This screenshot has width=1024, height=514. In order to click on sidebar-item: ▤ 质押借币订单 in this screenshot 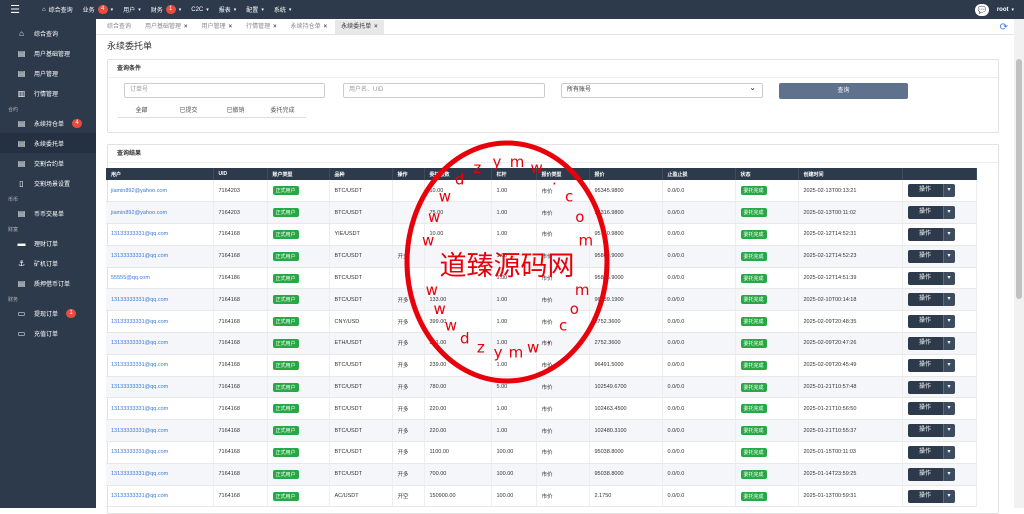, I will do `click(48, 283)`.